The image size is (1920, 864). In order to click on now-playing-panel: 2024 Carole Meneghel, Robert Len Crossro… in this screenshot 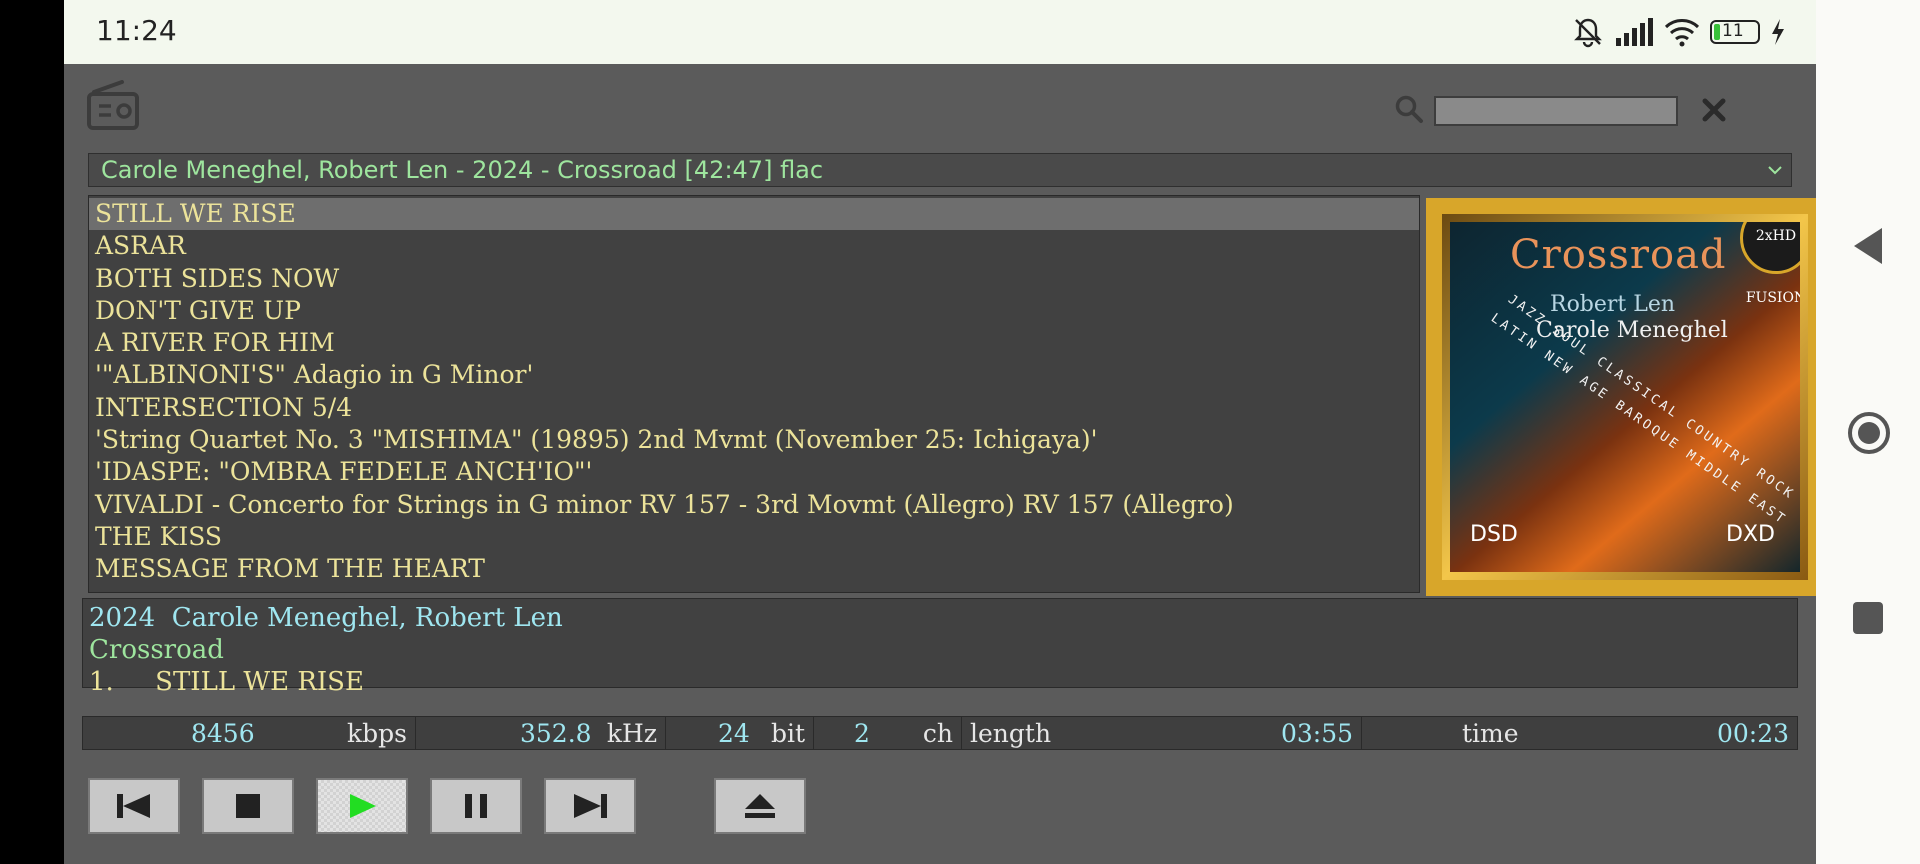, I will do `click(940, 647)`.